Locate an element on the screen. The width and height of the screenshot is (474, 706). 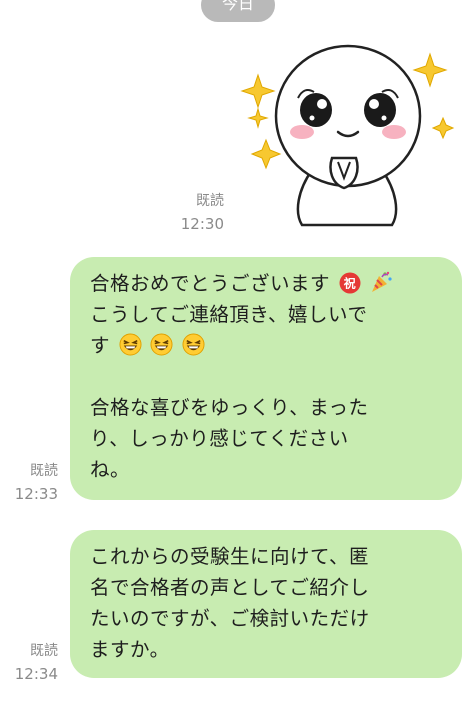
message-line: り、しっかり感じてください is located at coordinates (219, 438).